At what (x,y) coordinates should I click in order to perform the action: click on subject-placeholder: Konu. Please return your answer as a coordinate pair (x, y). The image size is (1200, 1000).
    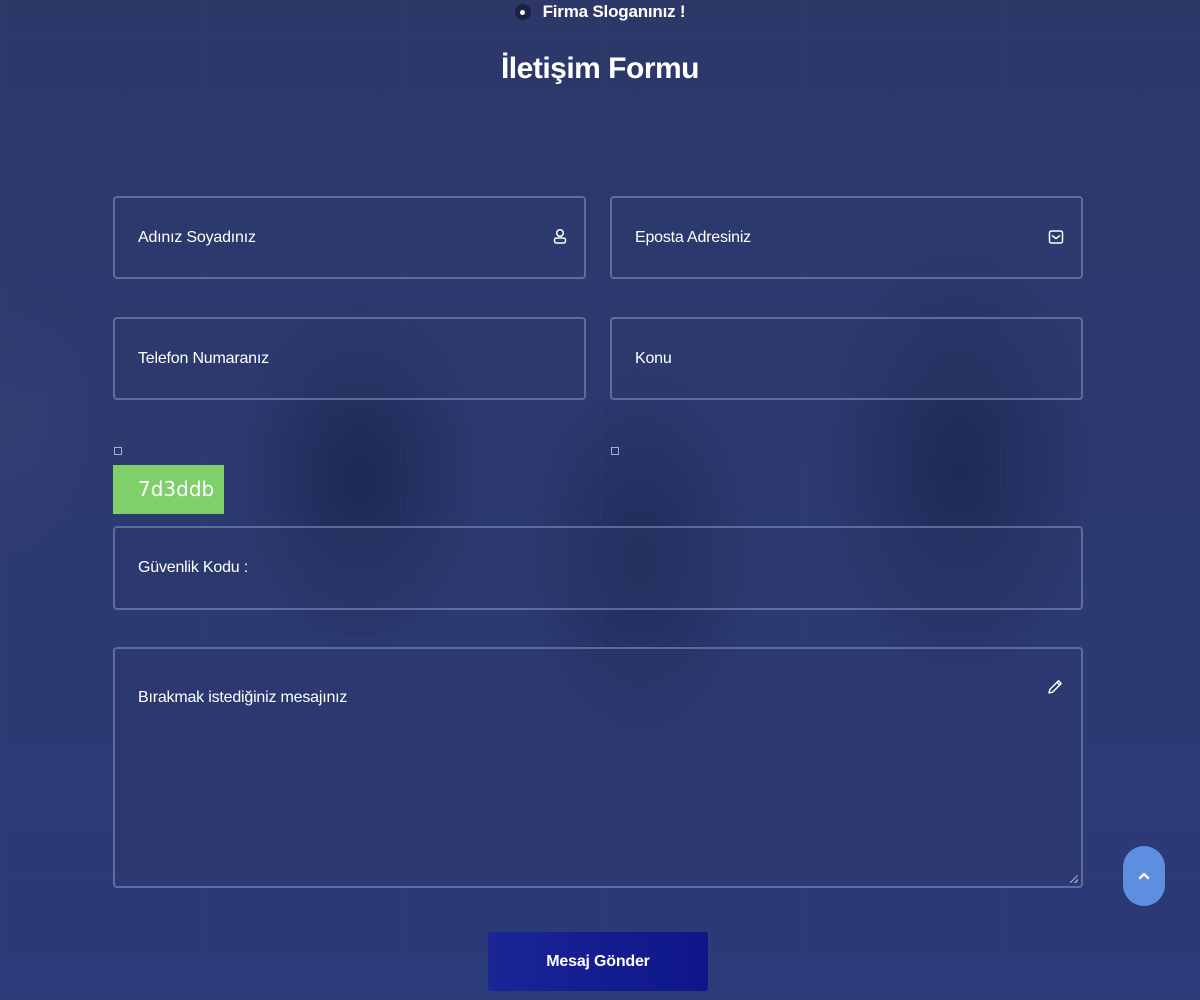
    Looking at the image, I should click on (653, 358).